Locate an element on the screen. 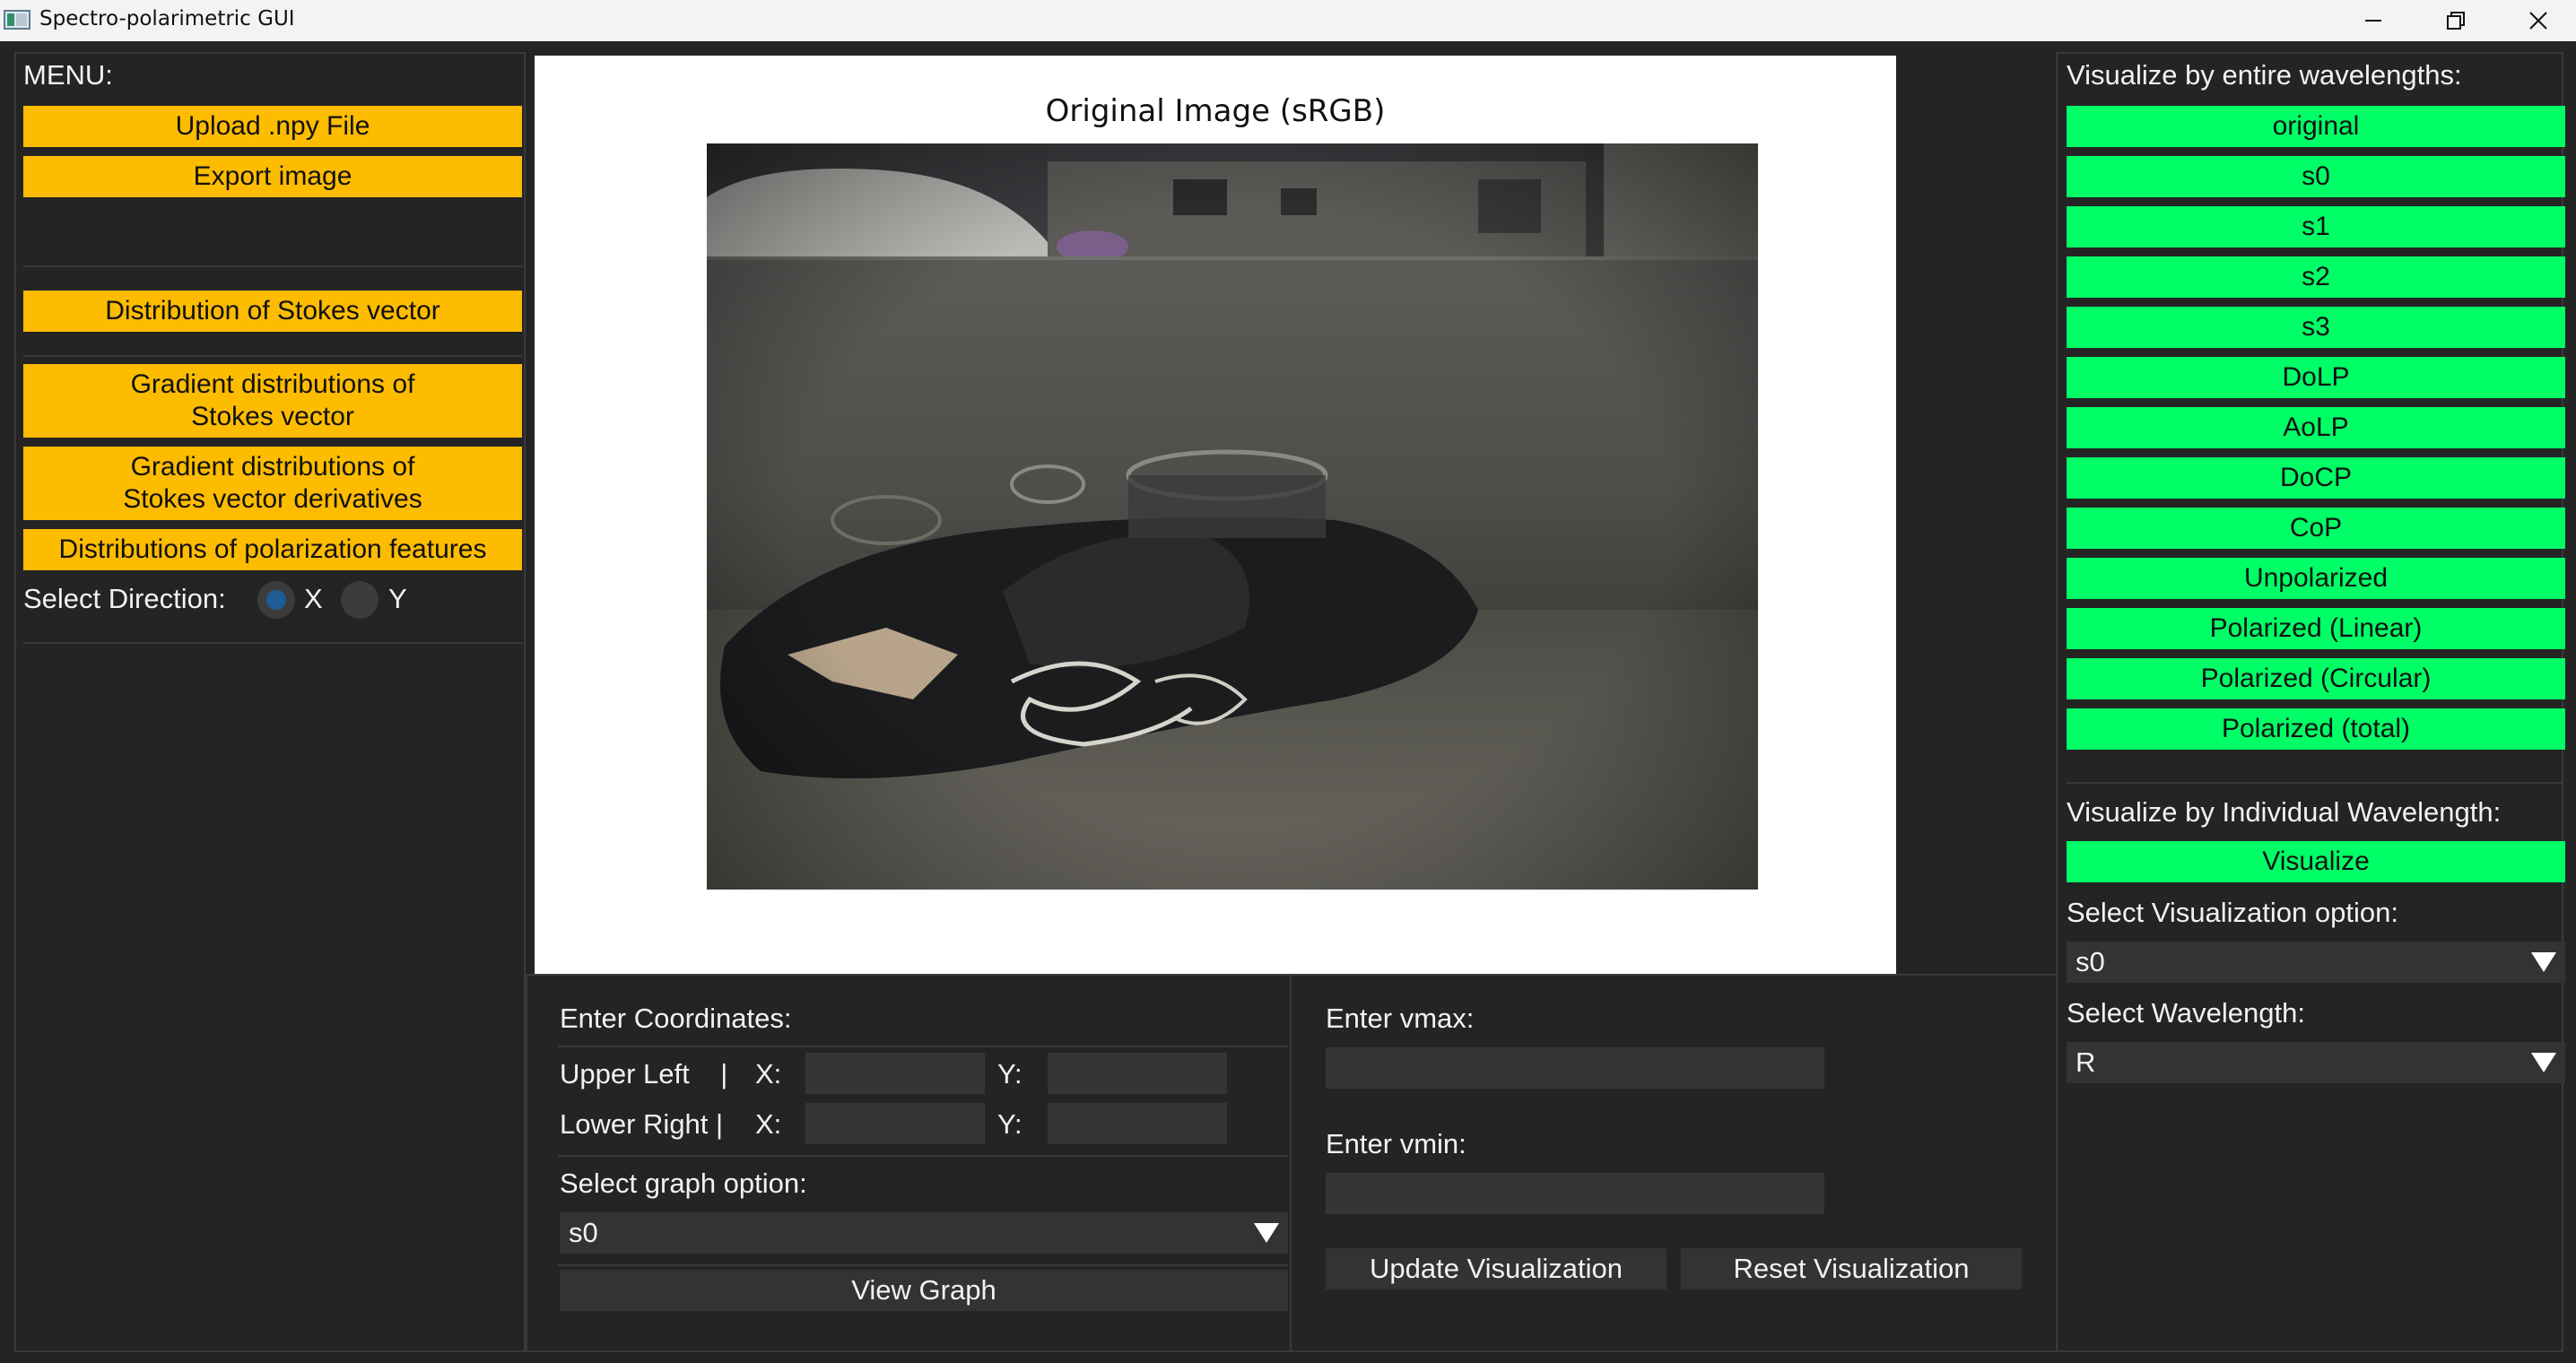  lower-right-label: Lower Right | is located at coordinates (642, 1124).